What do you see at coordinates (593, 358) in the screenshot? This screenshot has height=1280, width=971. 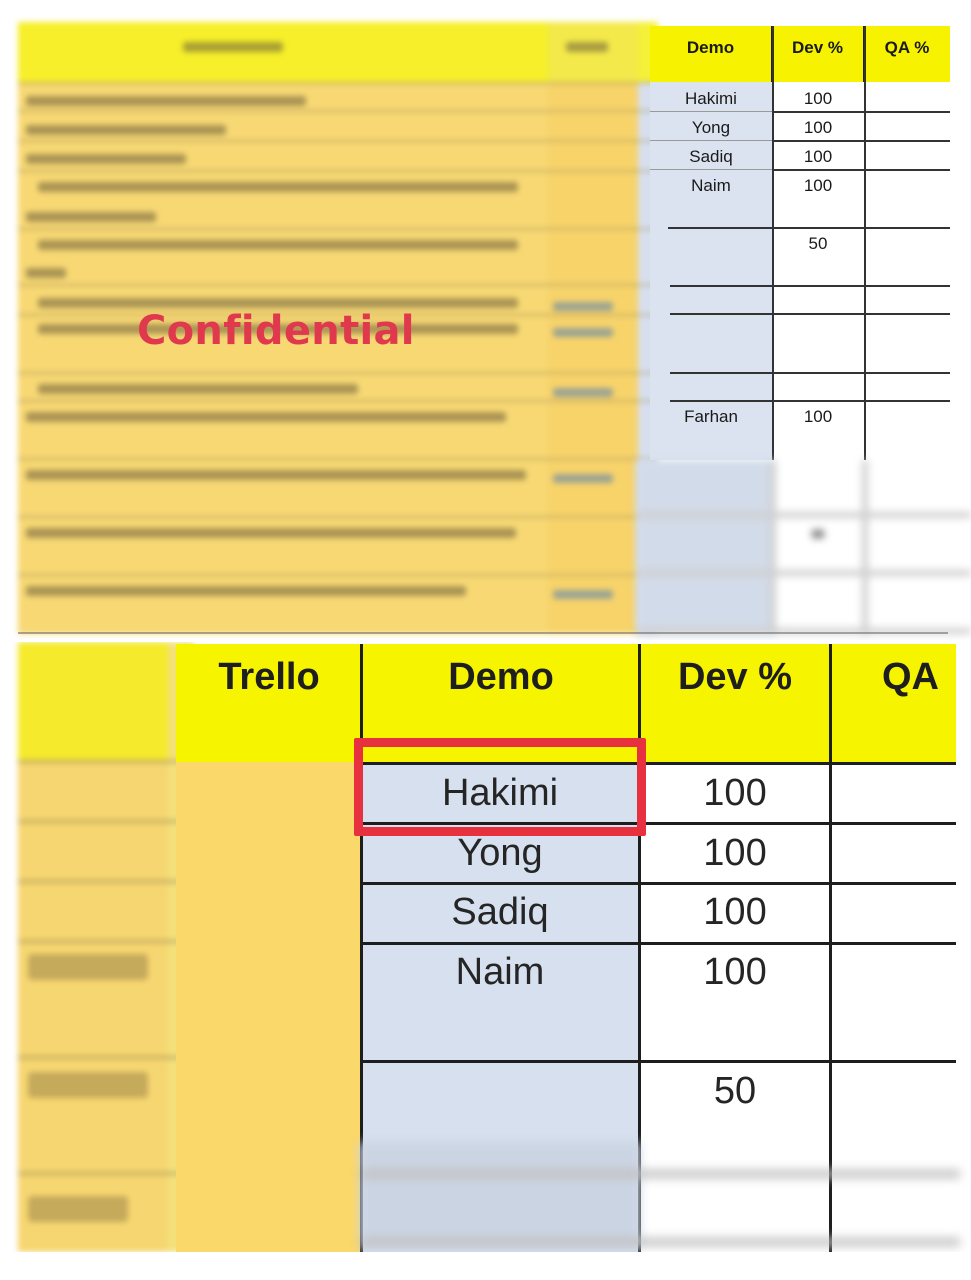 I see `blurred-trello-column` at bounding box center [593, 358].